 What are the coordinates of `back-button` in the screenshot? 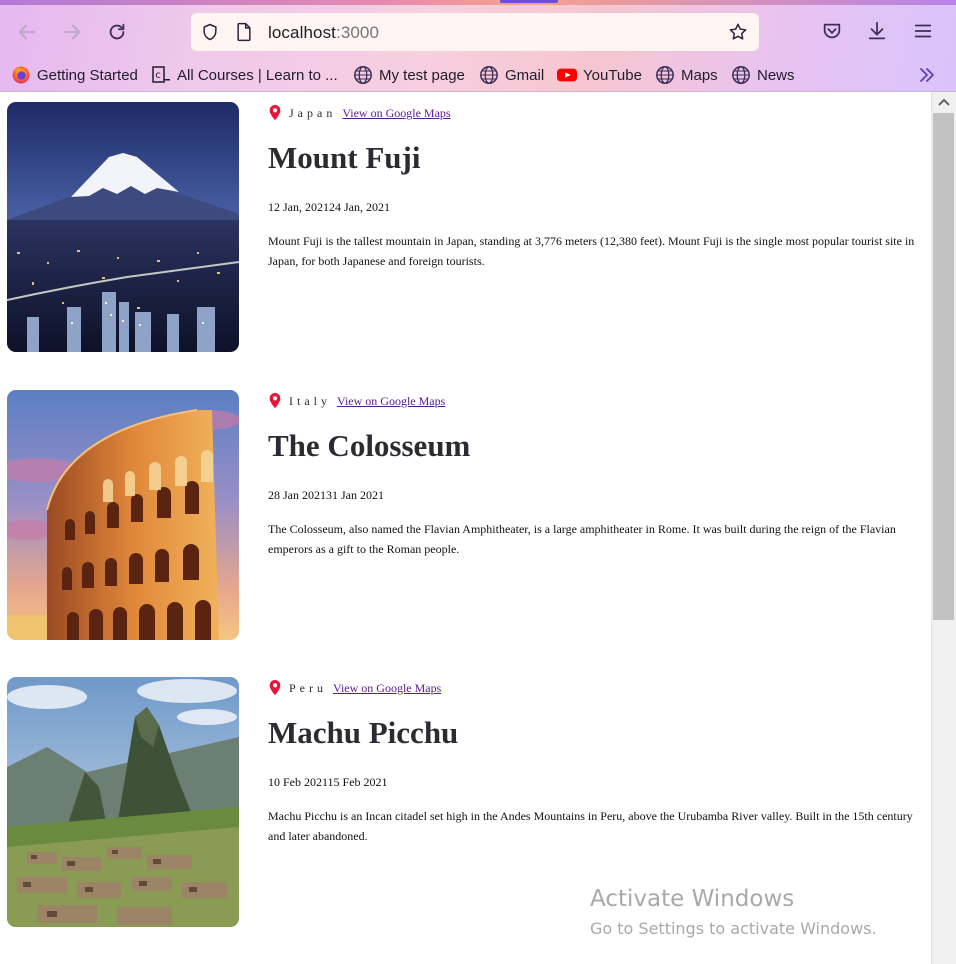 It's located at (27, 32).